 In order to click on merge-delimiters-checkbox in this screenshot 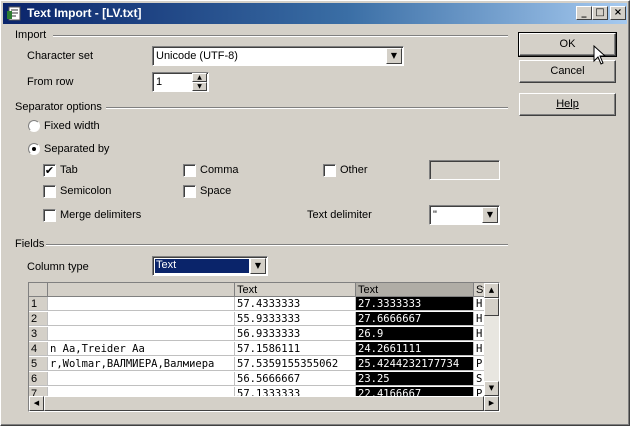, I will do `click(49, 215)`.